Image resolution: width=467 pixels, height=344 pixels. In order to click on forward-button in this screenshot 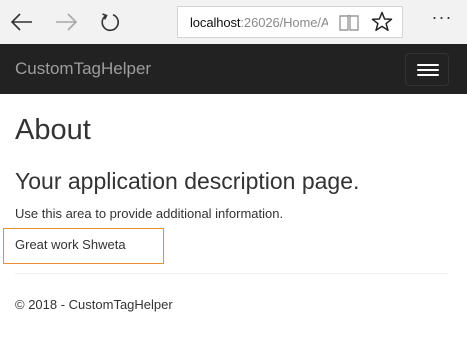, I will do `click(66, 22)`.